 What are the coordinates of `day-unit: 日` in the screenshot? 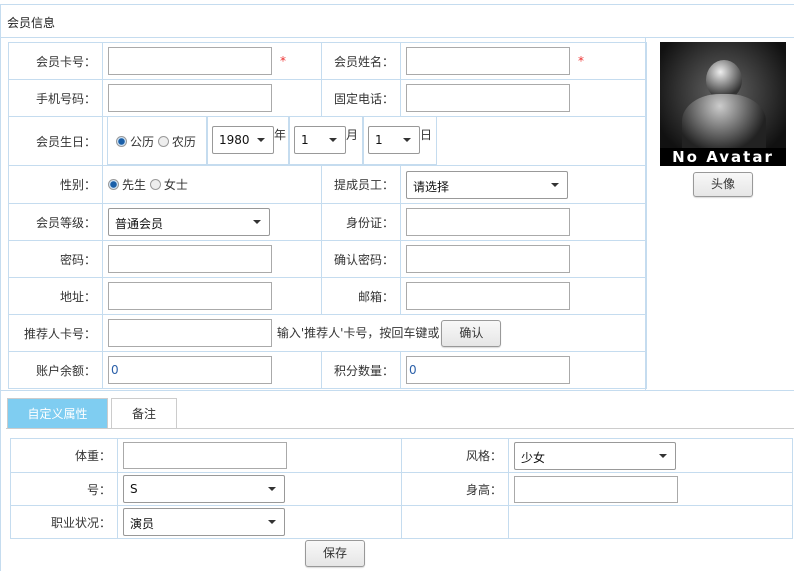 It's located at (426, 135).